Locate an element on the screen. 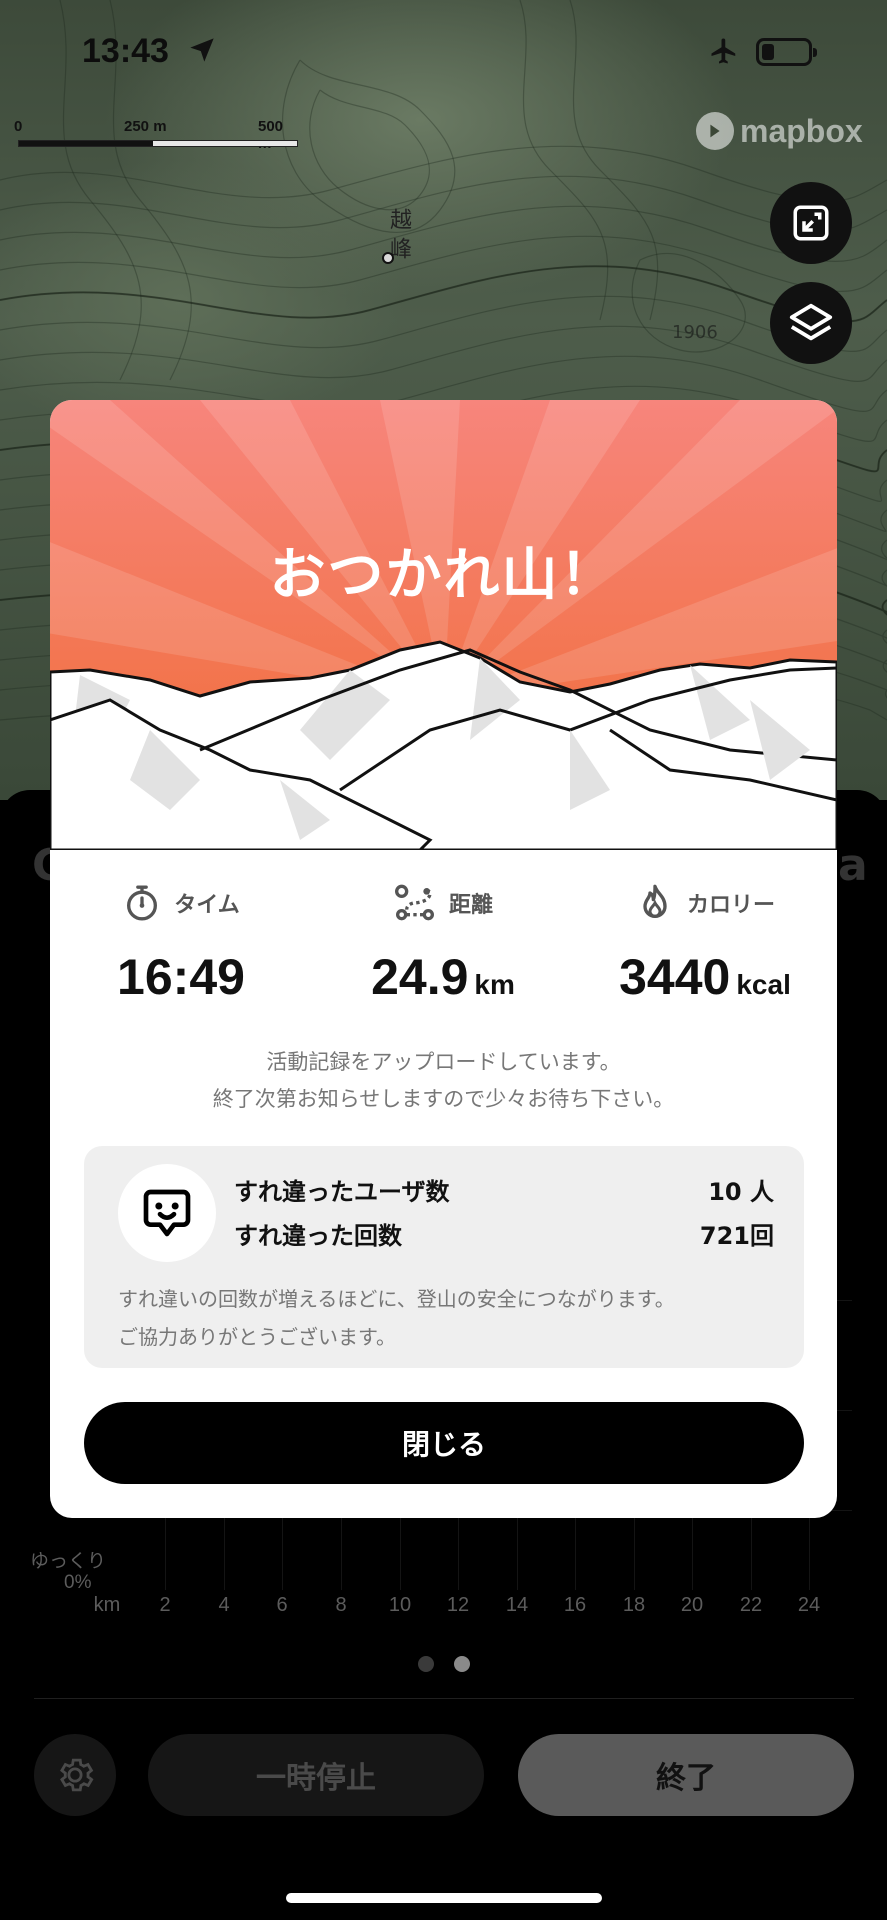 This screenshot has height=1920, width=887. stats-row: タイム 16:49 距離 24.9 km カロリー 3440 kcal is located at coordinates (443, 945).